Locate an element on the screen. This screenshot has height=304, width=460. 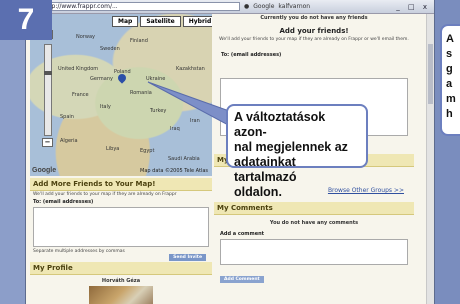
no-friends-note: Currently you do not have any friends is located at coordinates (314, 18).